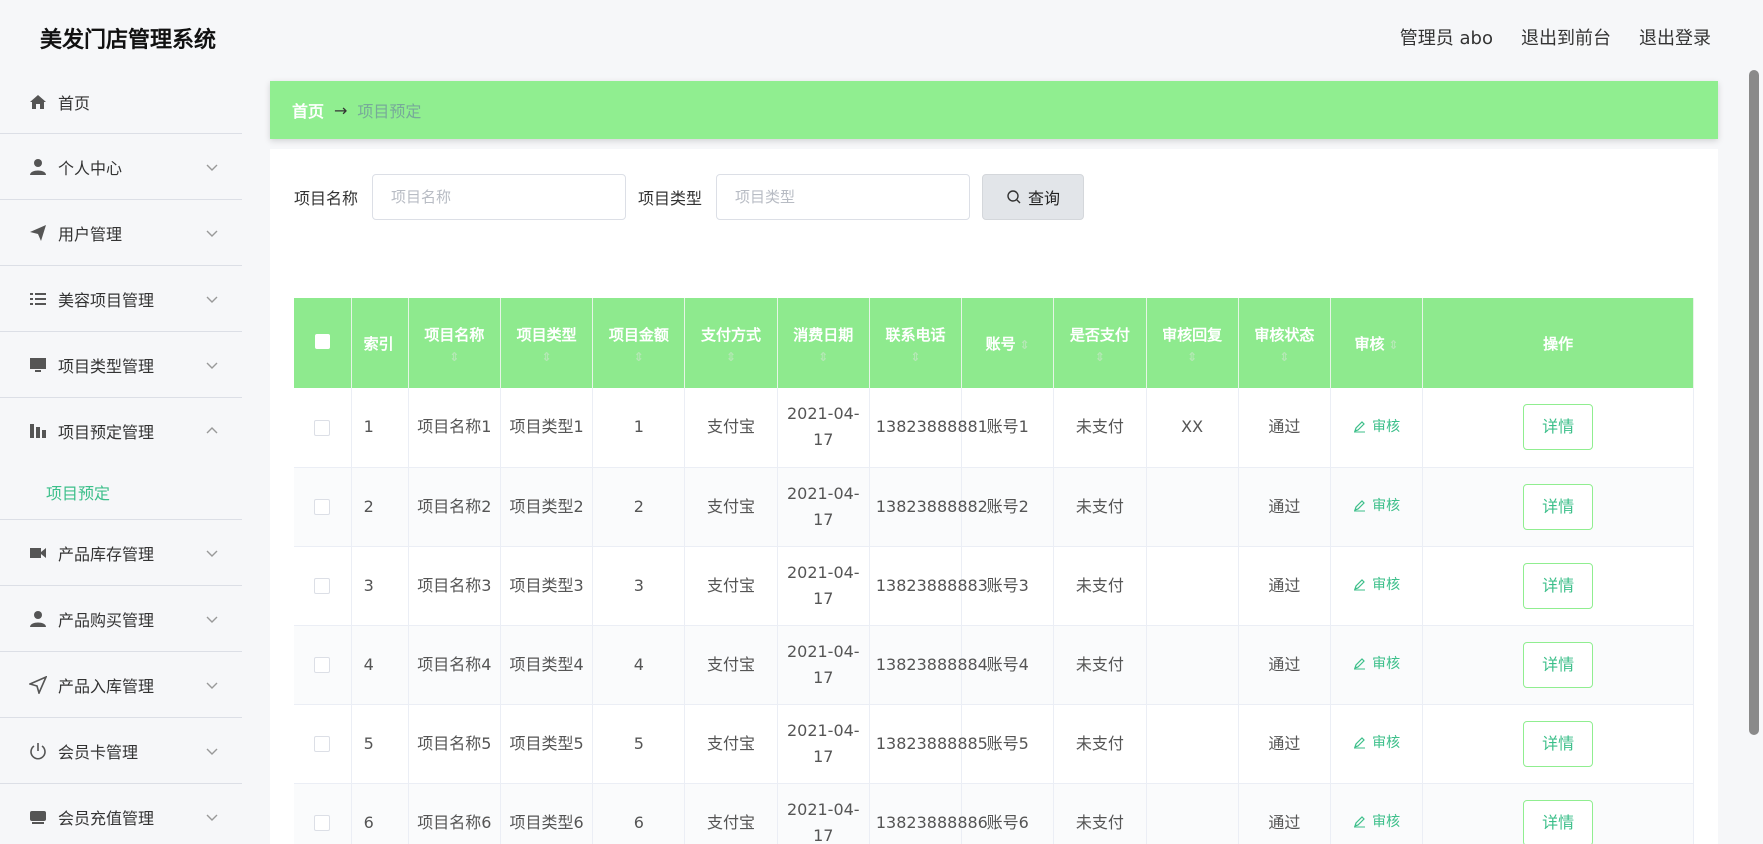 The width and height of the screenshot is (1763, 844). I want to click on sidebar-item-label: 产品购买管理, so click(106, 620).